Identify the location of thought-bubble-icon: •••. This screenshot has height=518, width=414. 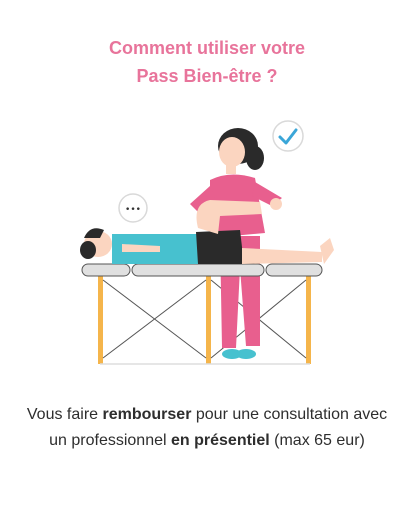
(133, 208).